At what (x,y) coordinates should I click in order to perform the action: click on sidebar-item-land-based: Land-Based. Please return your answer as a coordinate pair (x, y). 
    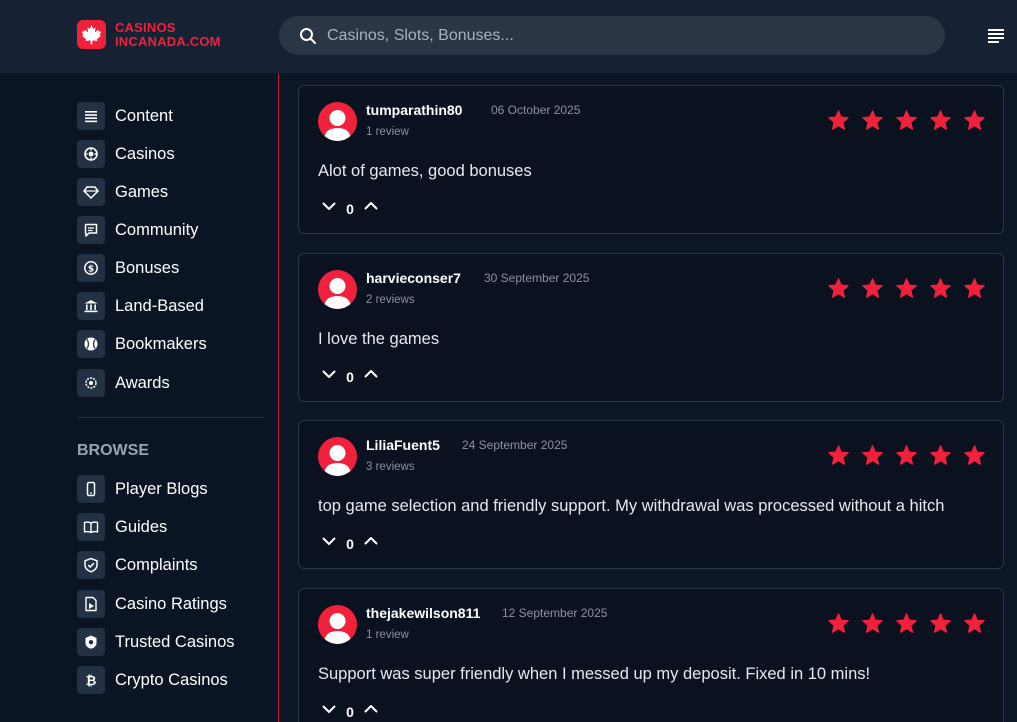
    Looking at the image, I should click on (140, 306).